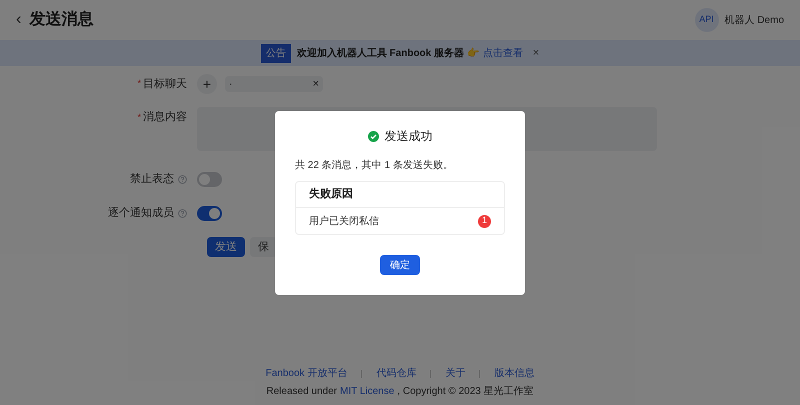  What do you see at coordinates (301, 392) in the screenshot?
I see `copyright-text: Released under` at bounding box center [301, 392].